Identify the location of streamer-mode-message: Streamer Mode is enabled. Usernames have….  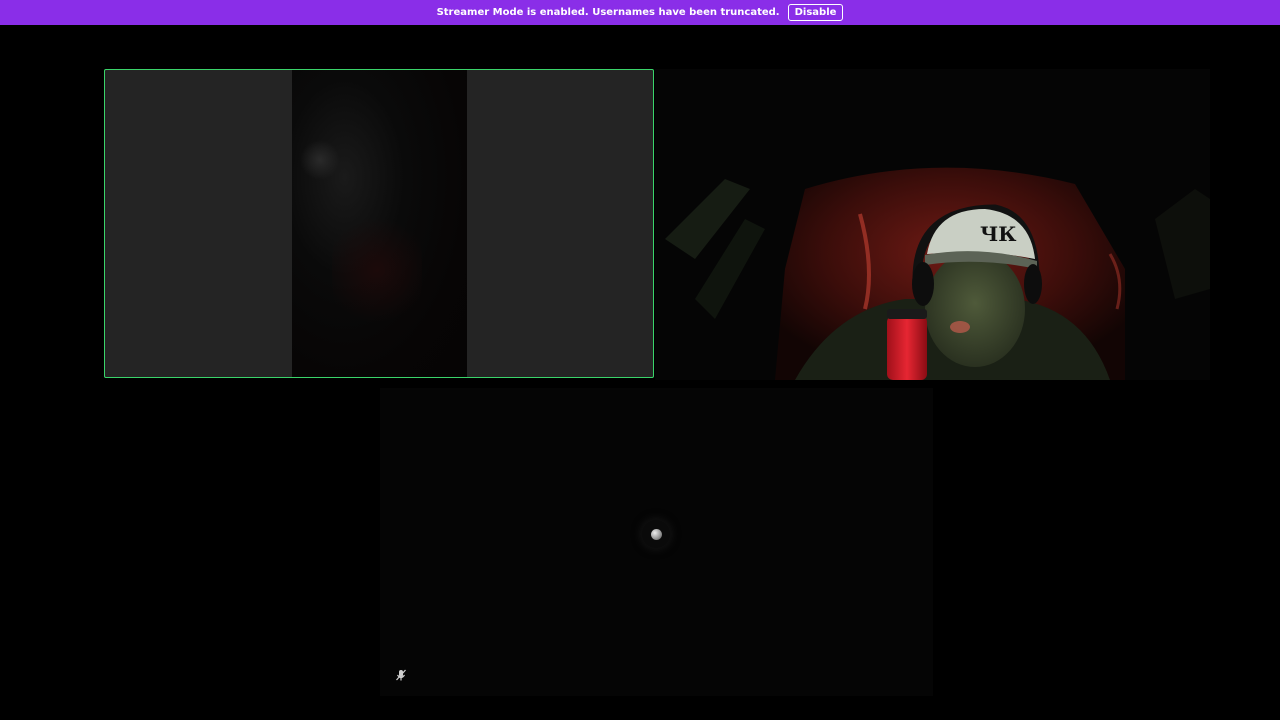
(608, 12).